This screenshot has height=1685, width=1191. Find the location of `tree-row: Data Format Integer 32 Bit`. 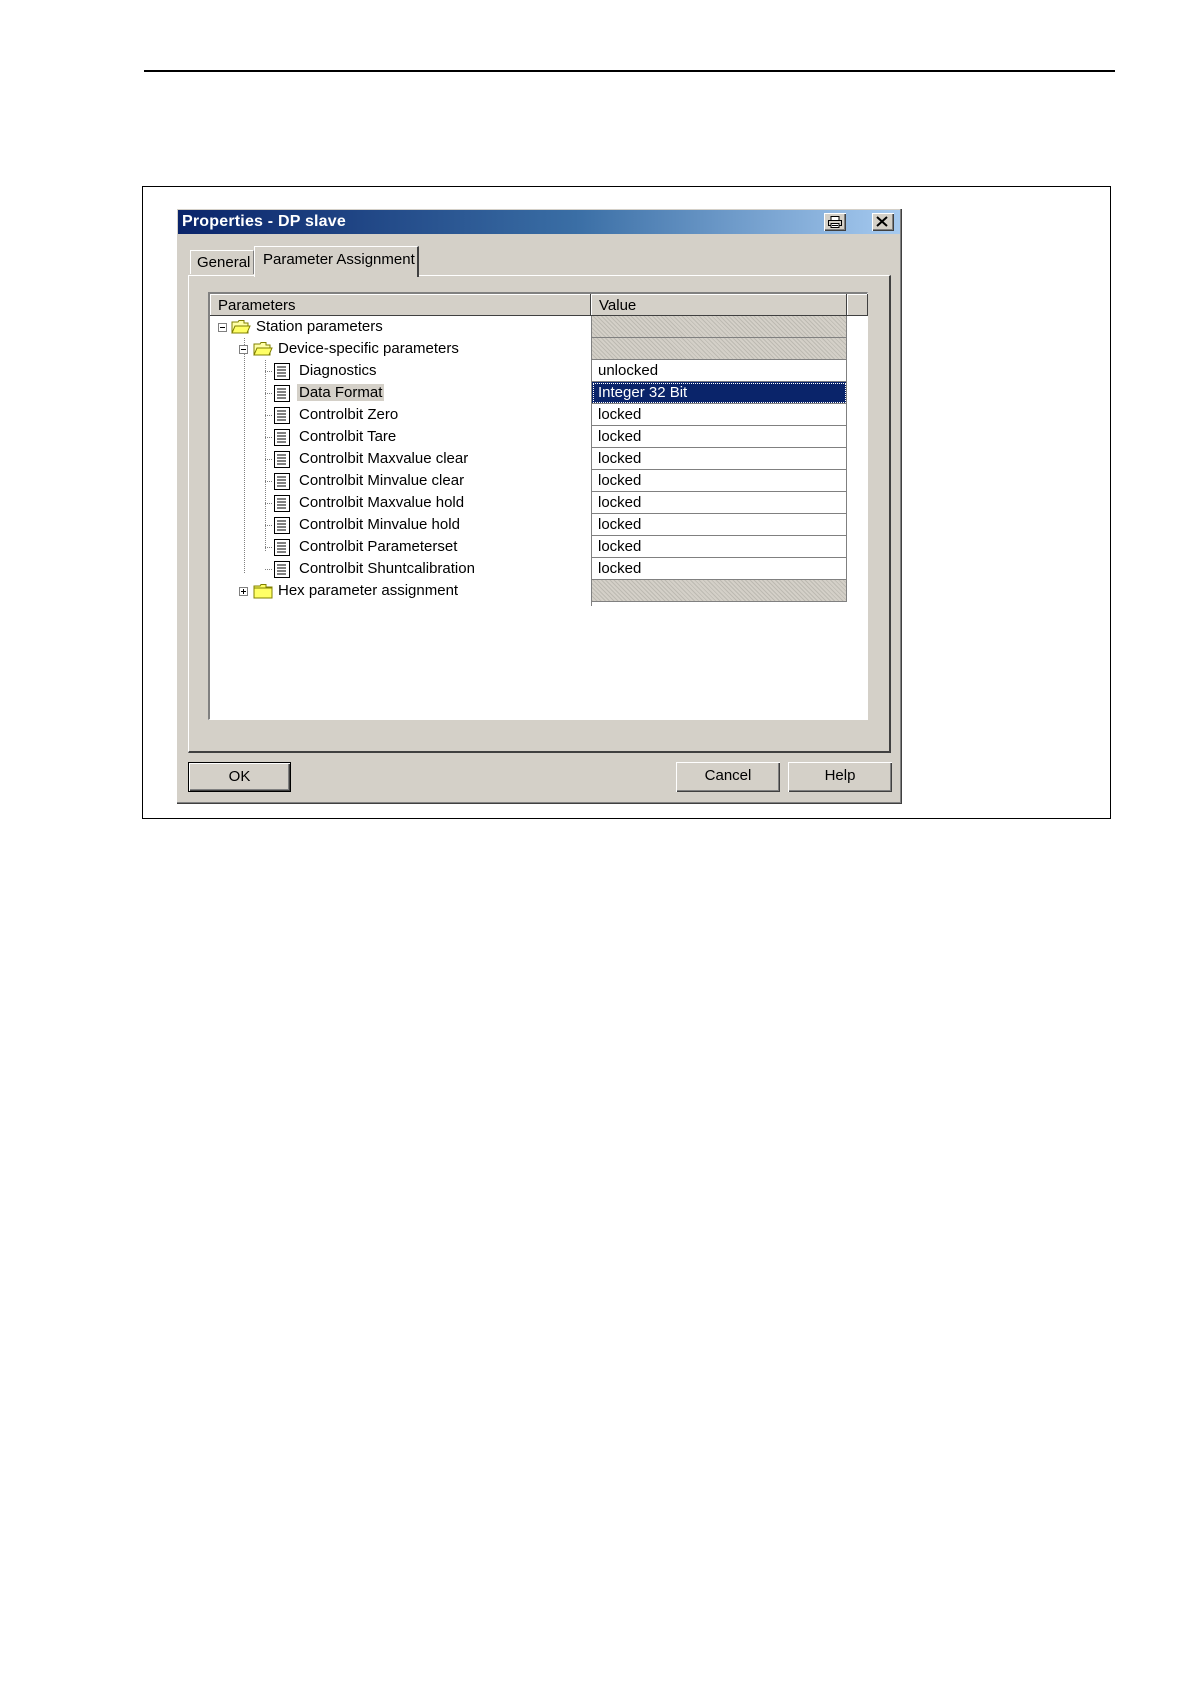

tree-row: Data Format Integer 32 Bit is located at coordinates (528, 393).